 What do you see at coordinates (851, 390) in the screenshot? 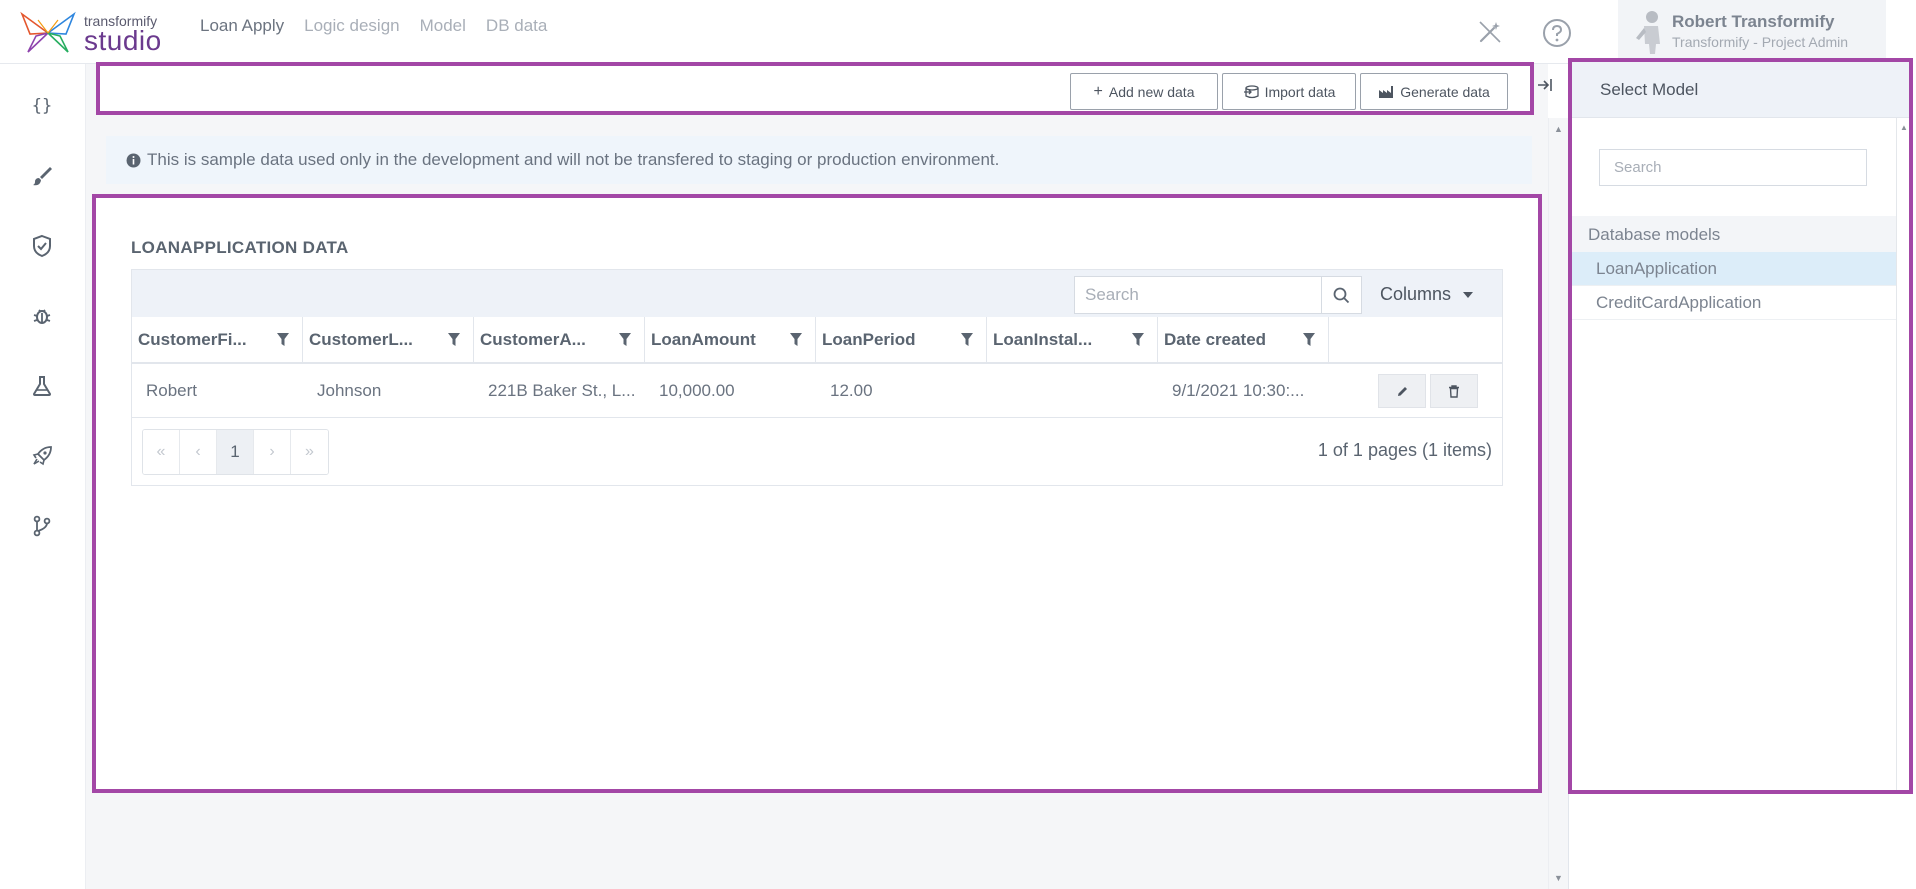
I see `table-cell: 12.00` at bounding box center [851, 390].